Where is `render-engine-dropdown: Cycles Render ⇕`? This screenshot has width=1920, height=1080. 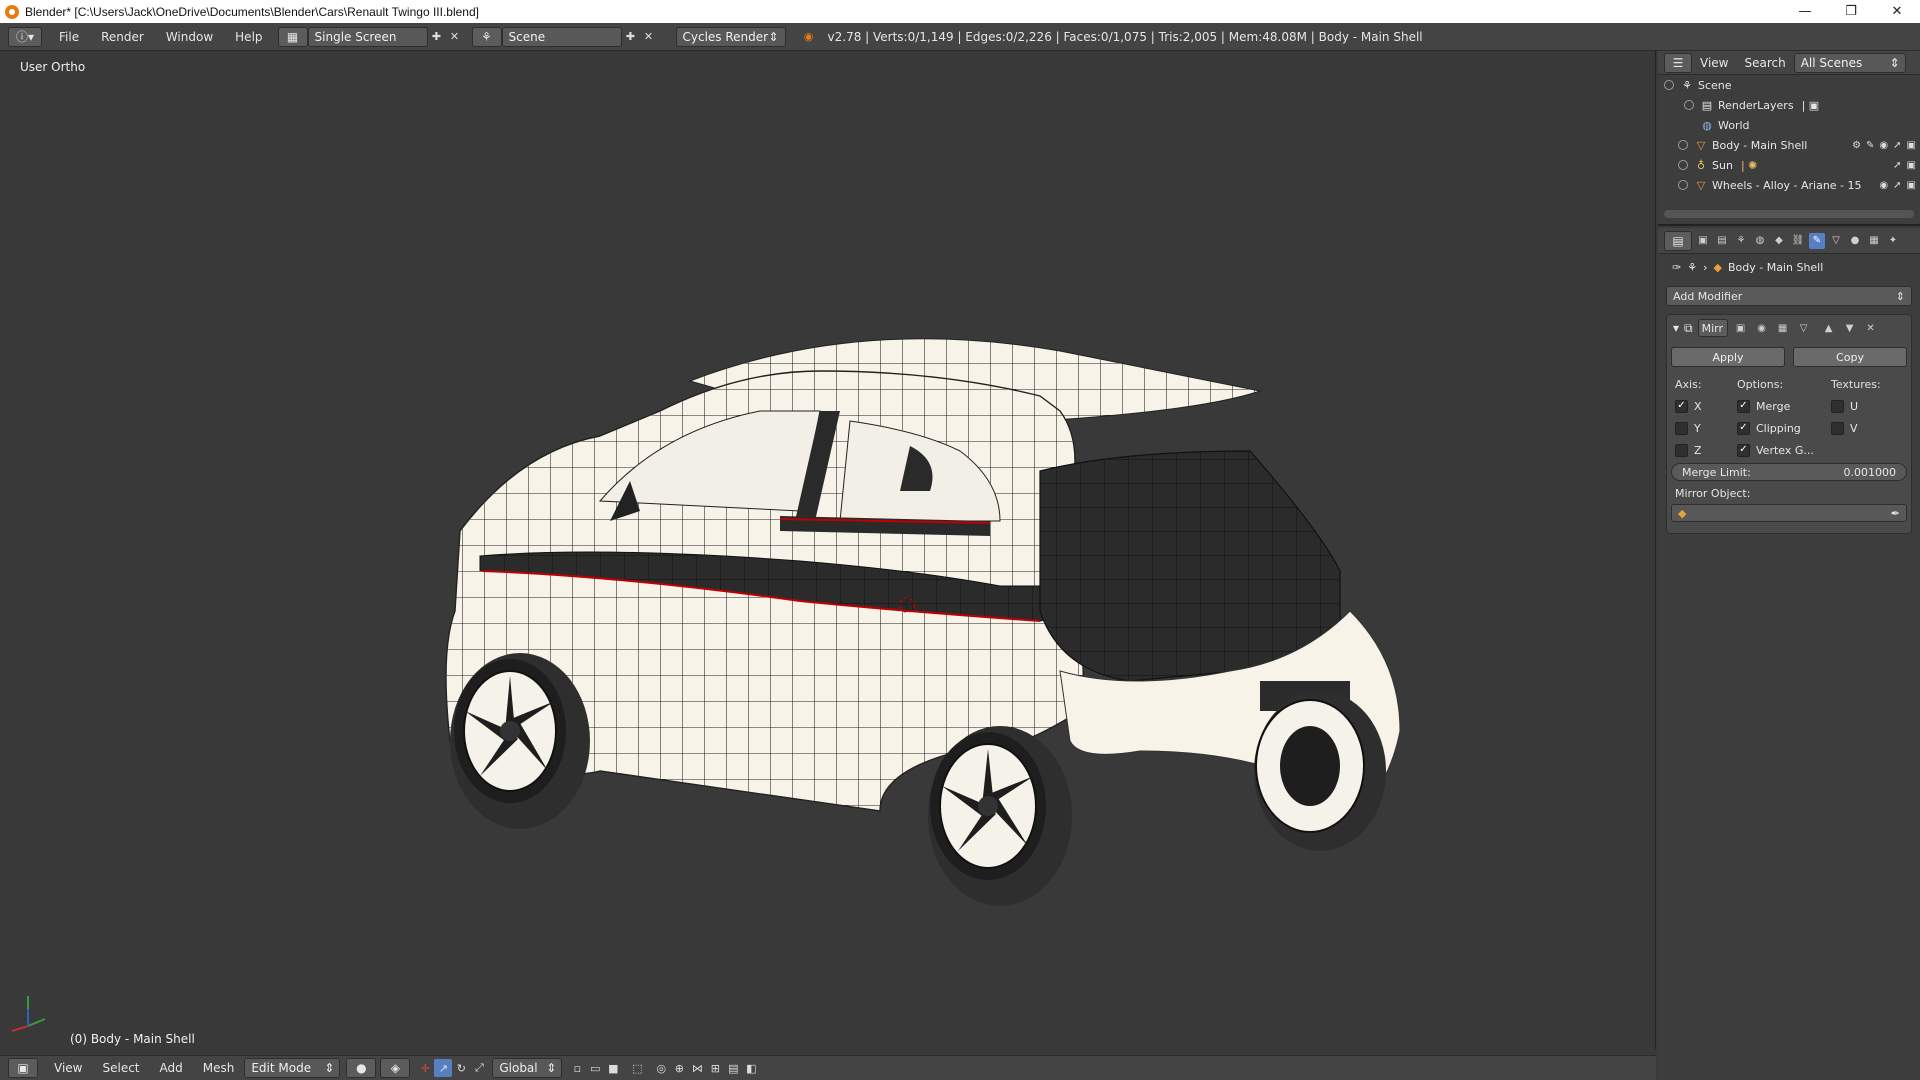 render-engine-dropdown: Cycles Render ⇕ is located at coordinates (730, 36).